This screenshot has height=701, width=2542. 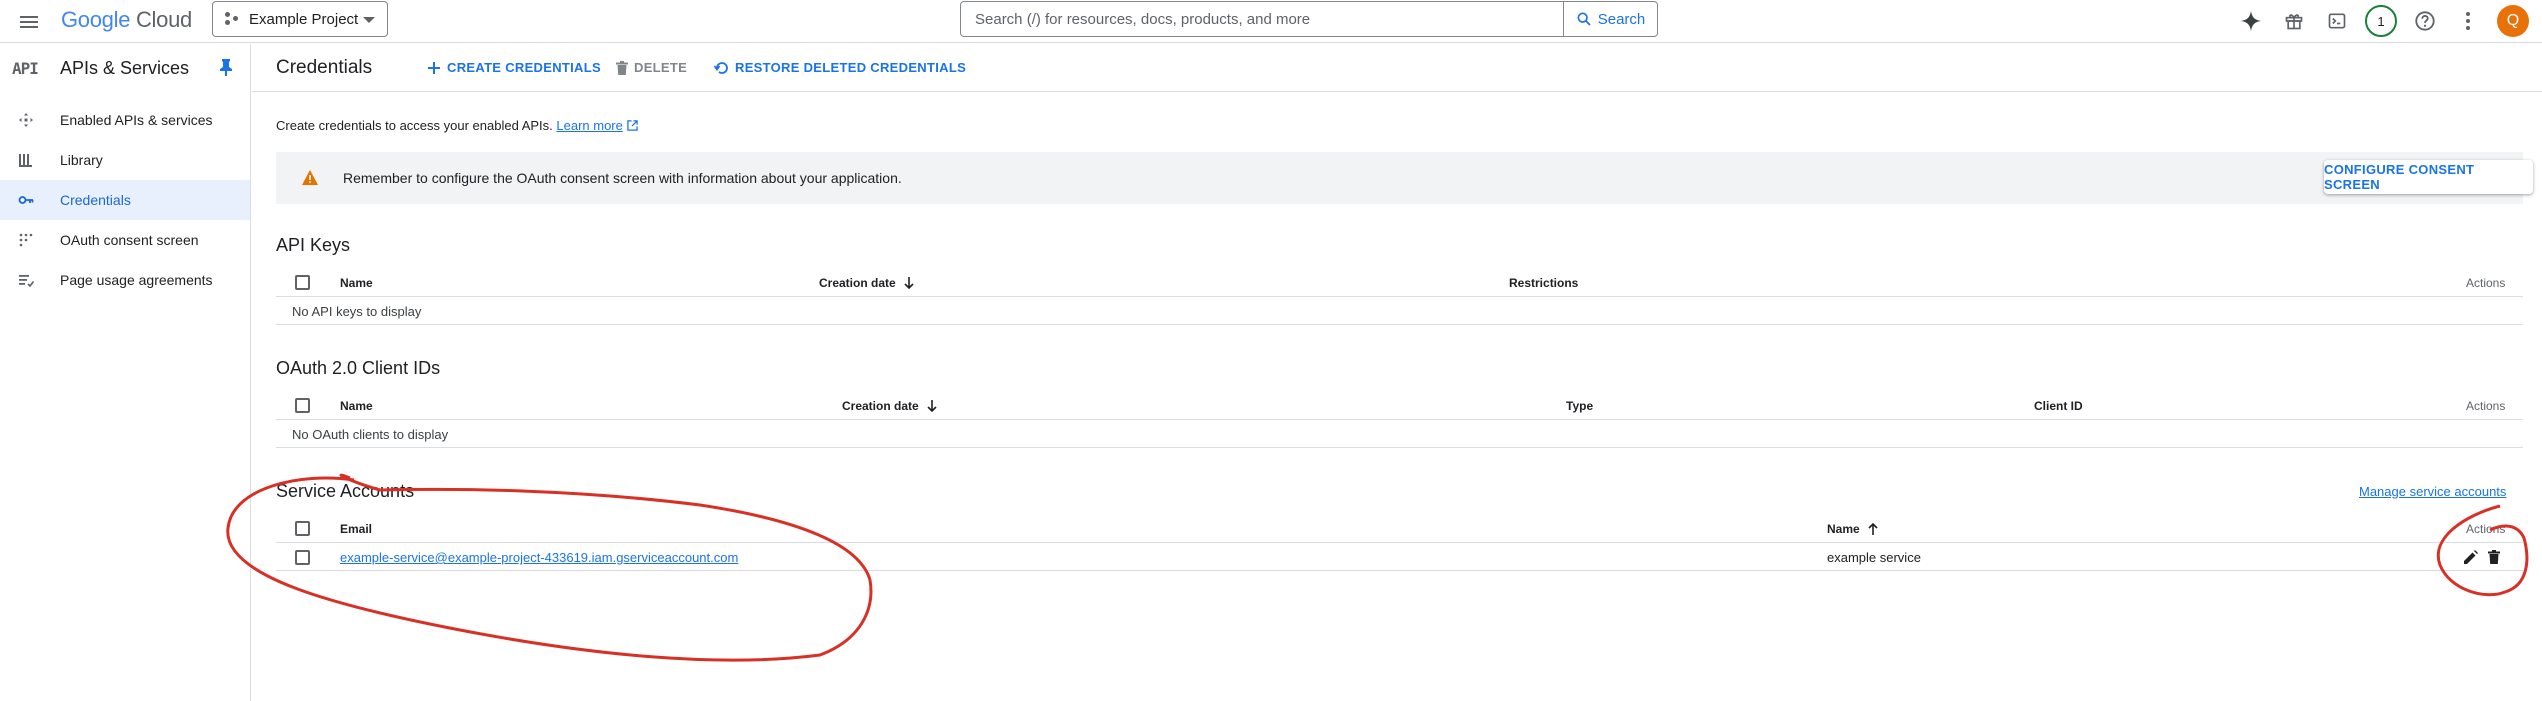 What do you see at coordinates (1584, 19) in the screenshot?
I see `search-icon` at bounding box center [1584, 19].